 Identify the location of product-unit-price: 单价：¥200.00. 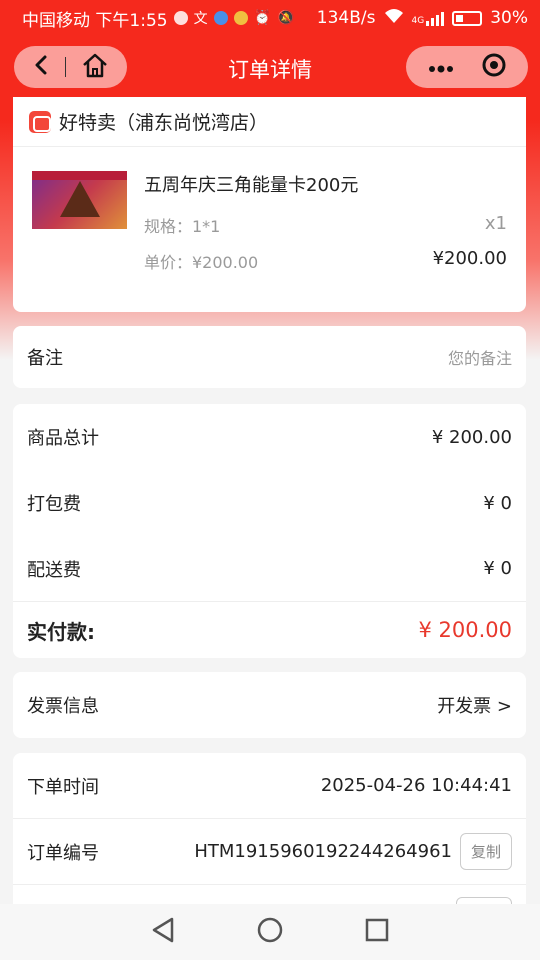
(201, 262).